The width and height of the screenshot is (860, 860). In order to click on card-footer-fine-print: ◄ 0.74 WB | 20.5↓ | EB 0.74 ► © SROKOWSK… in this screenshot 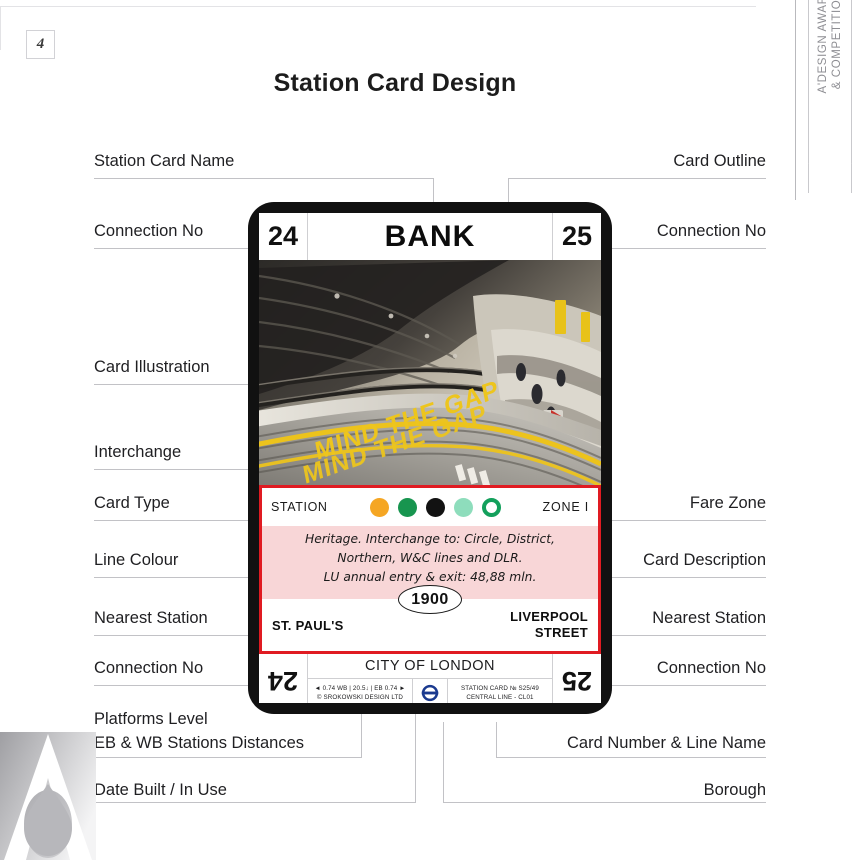, I will do `click(430, 691)`.